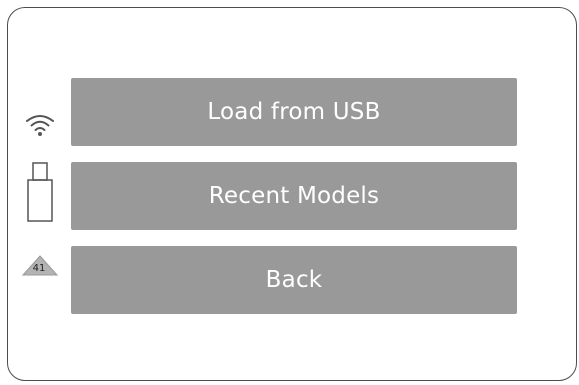 The width and height of the screenshot is (579, 385). I want to click on load-from-usb-label: Load from USB, so click(294, 112).